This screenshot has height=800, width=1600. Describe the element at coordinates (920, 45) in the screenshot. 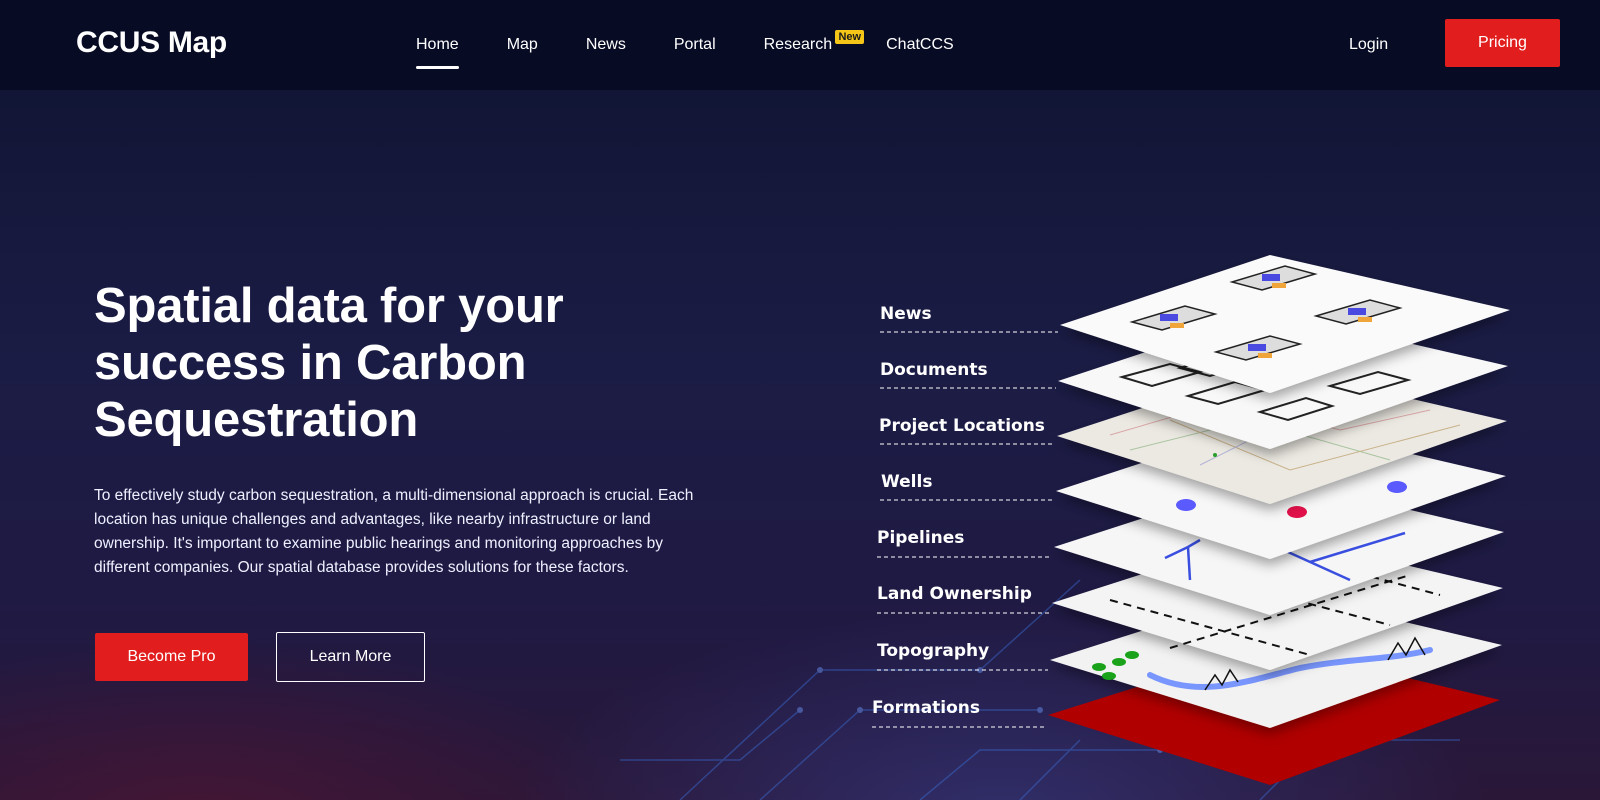

I see `nav-chatccs: ChatCCS` at that location.